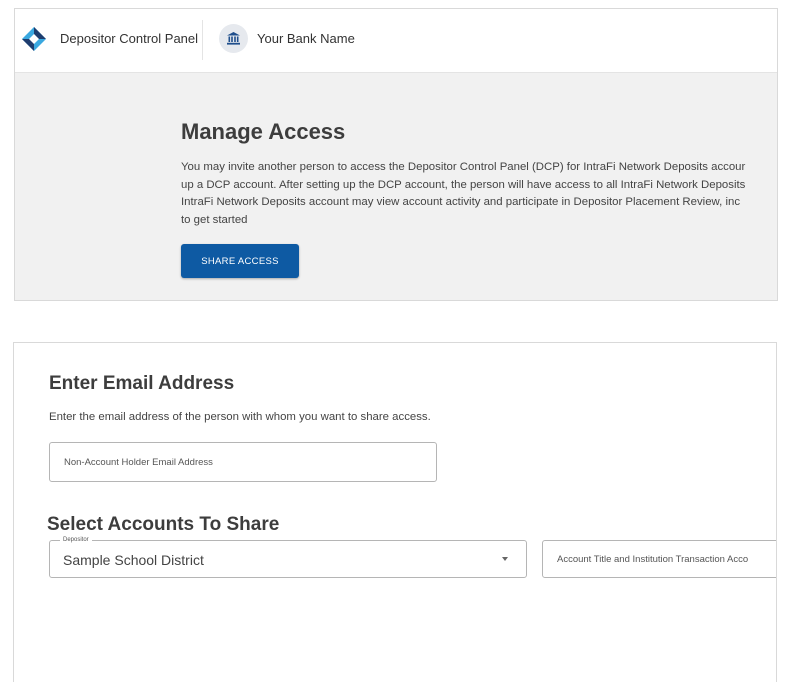 The width and height of the screenshot is (786, 682). I want to click on description-line: to get started, so click(214, 219).